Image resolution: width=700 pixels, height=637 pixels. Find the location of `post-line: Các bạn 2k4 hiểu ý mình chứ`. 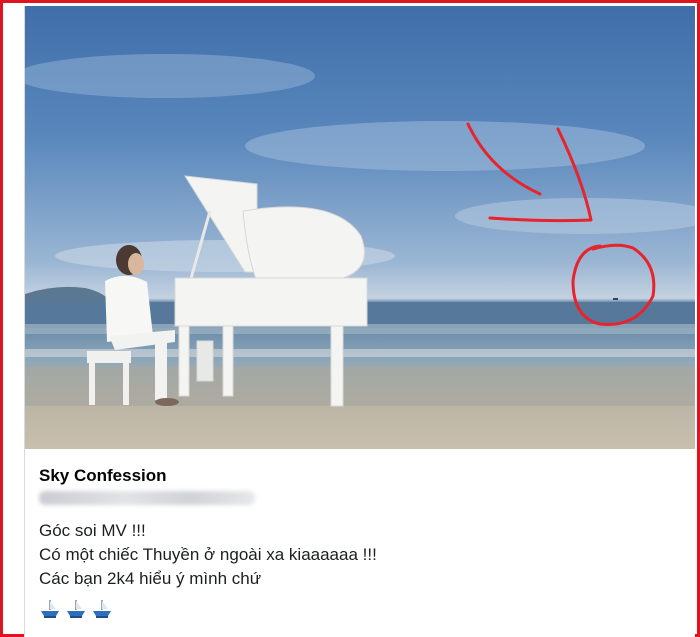

post-line: Các bạn 2k4 hiểu ý mình chứ is located at coordinates (150, 578).